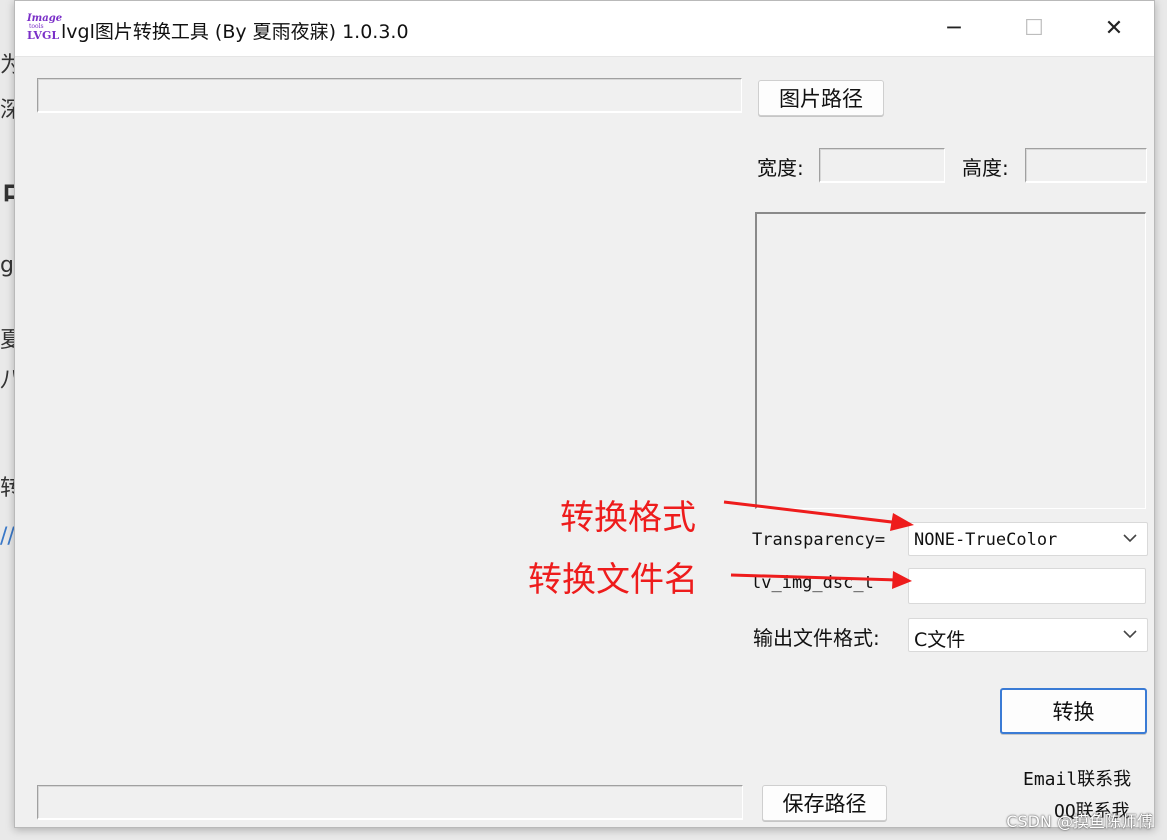 The width and height of the screenshot is (1167, 840). What do you see at coordinates (818, 544) in the screenshot?
I see `annotation-arrows` at bounding box center [818, 544].